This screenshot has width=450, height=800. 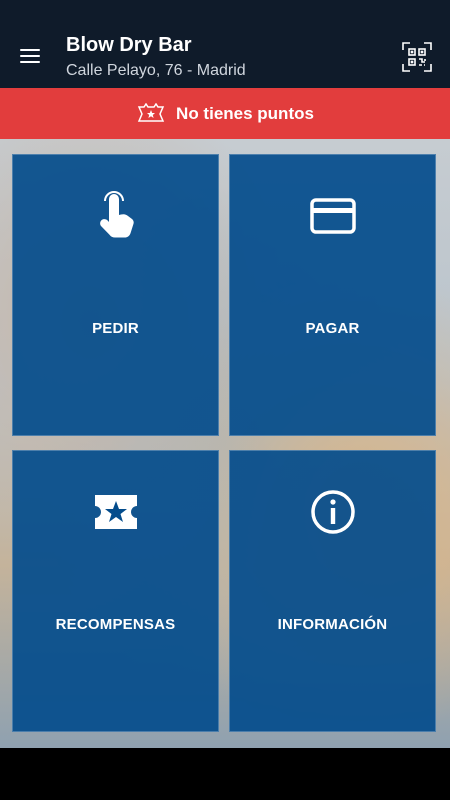 I want to click on store-address: Calle Pelayo, 76 - Madrid, so click(x=156, y=70).